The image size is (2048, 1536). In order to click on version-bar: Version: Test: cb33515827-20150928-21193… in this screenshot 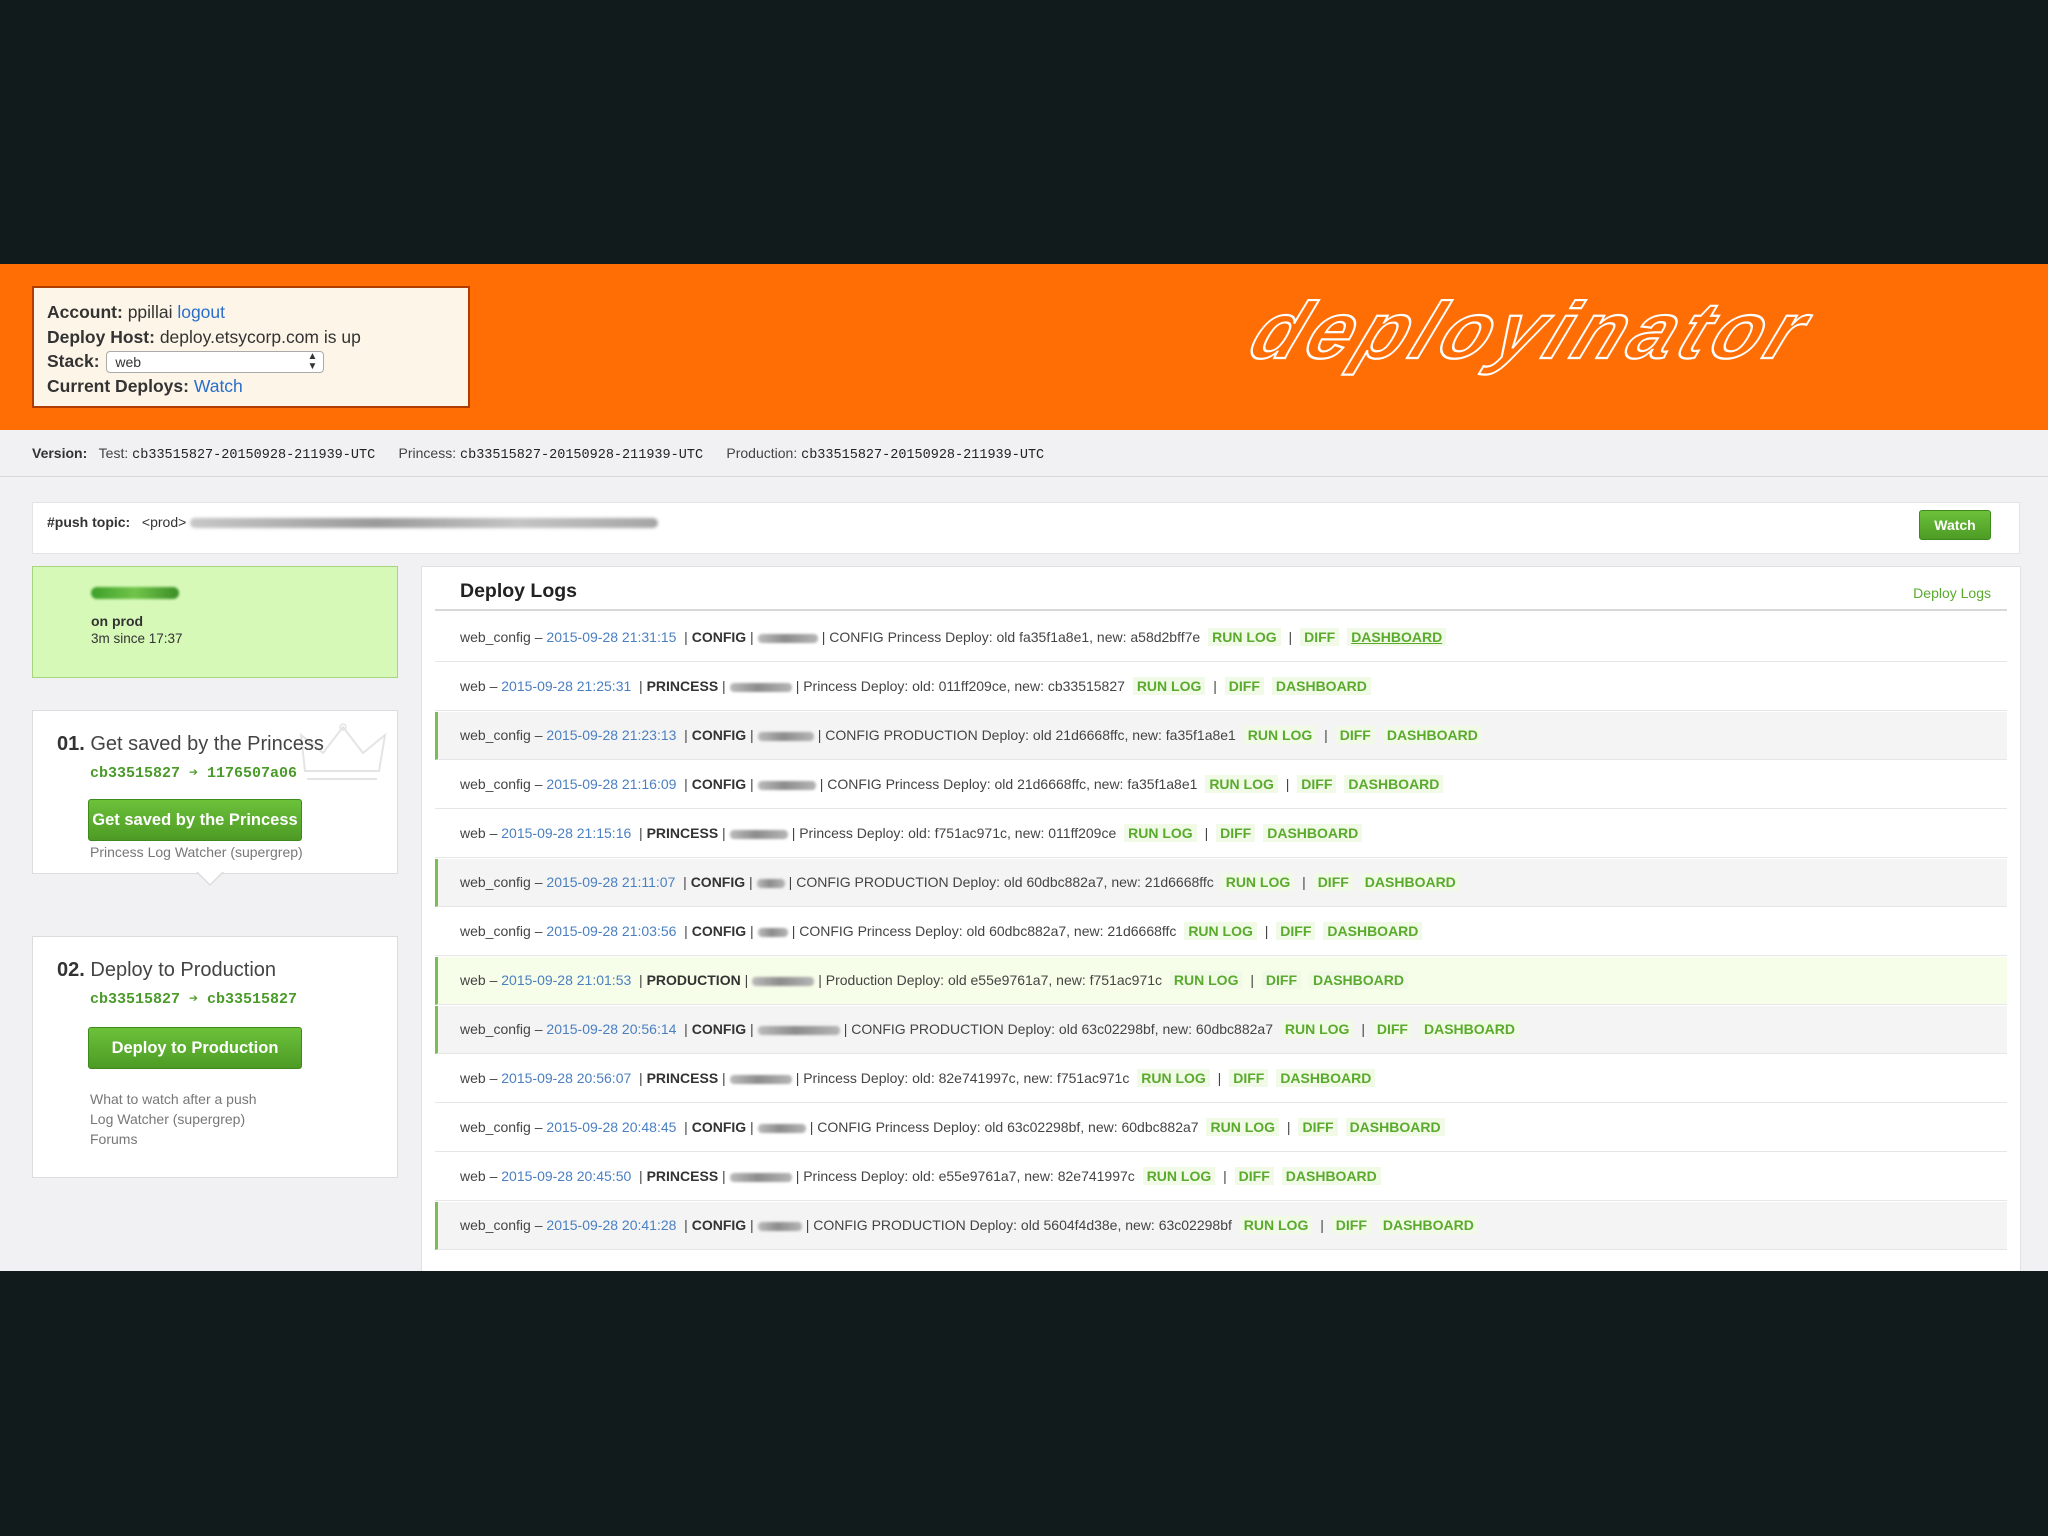, I will do `click(1024, 453)`.